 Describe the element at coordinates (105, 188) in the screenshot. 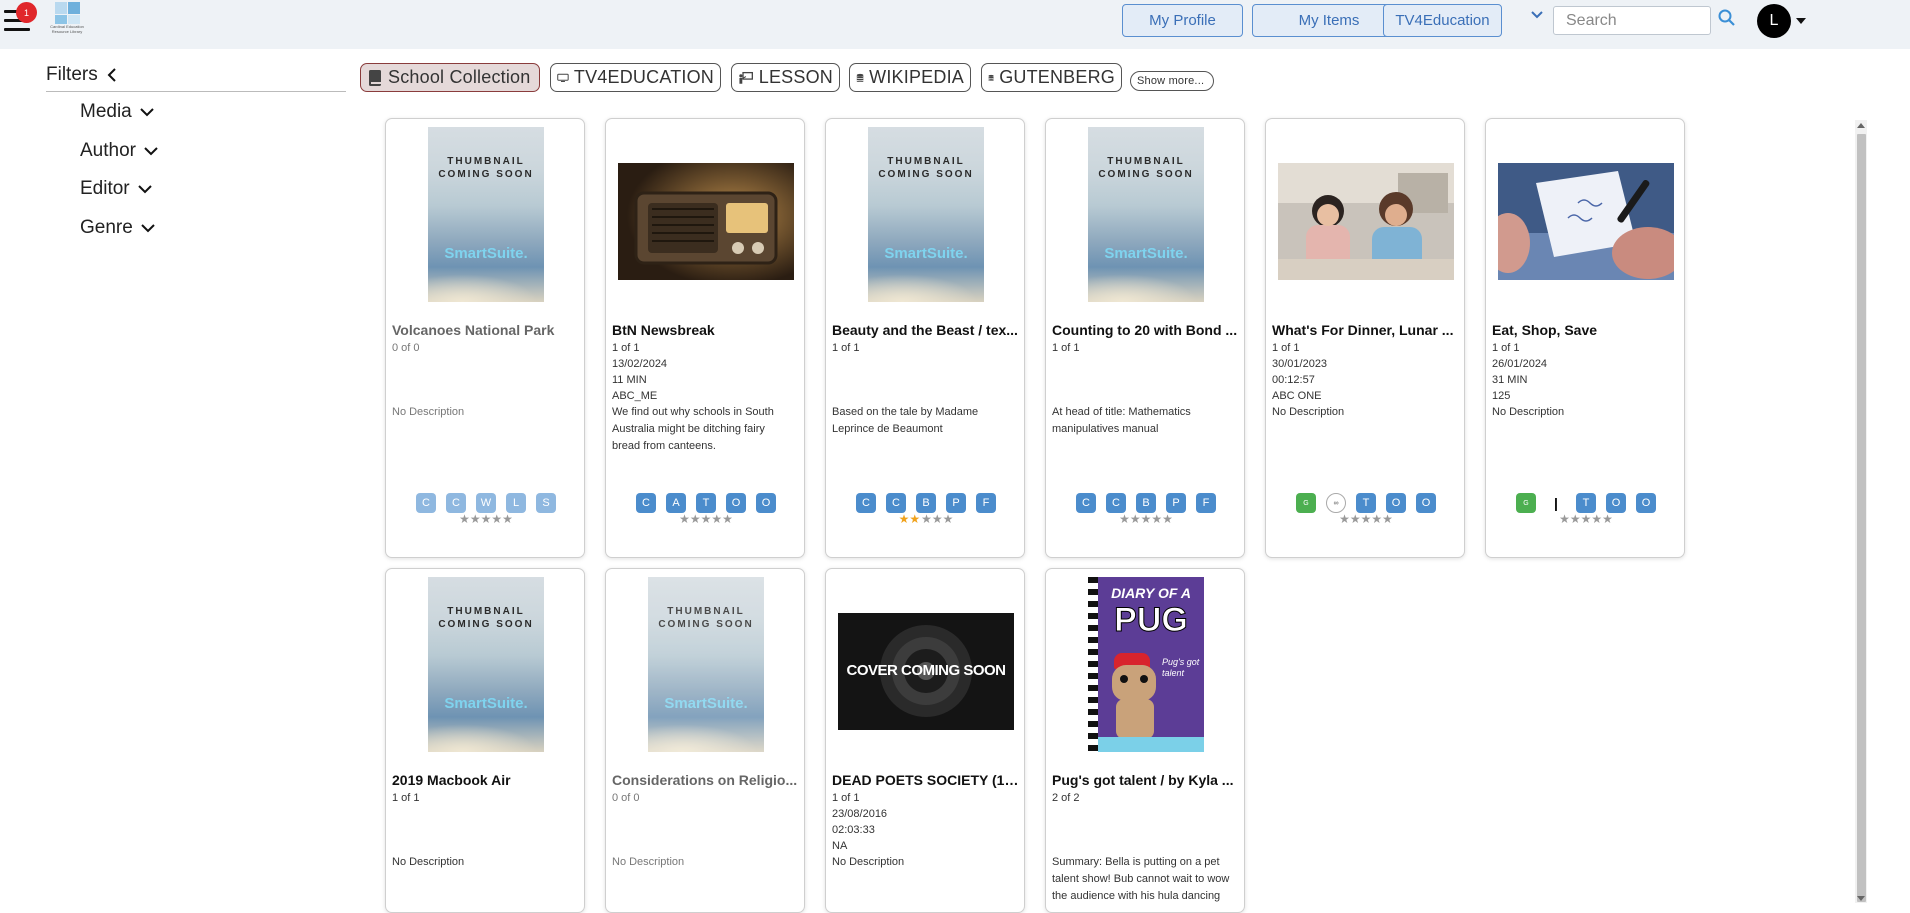

I see `filter-label: Editor` at that location.